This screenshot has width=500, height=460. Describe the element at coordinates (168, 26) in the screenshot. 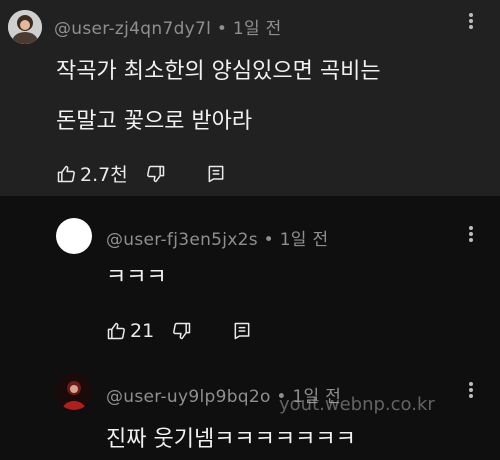

I see `comment-author-meta: @user-zj4qn7dy7l • 1일 전` at that location.